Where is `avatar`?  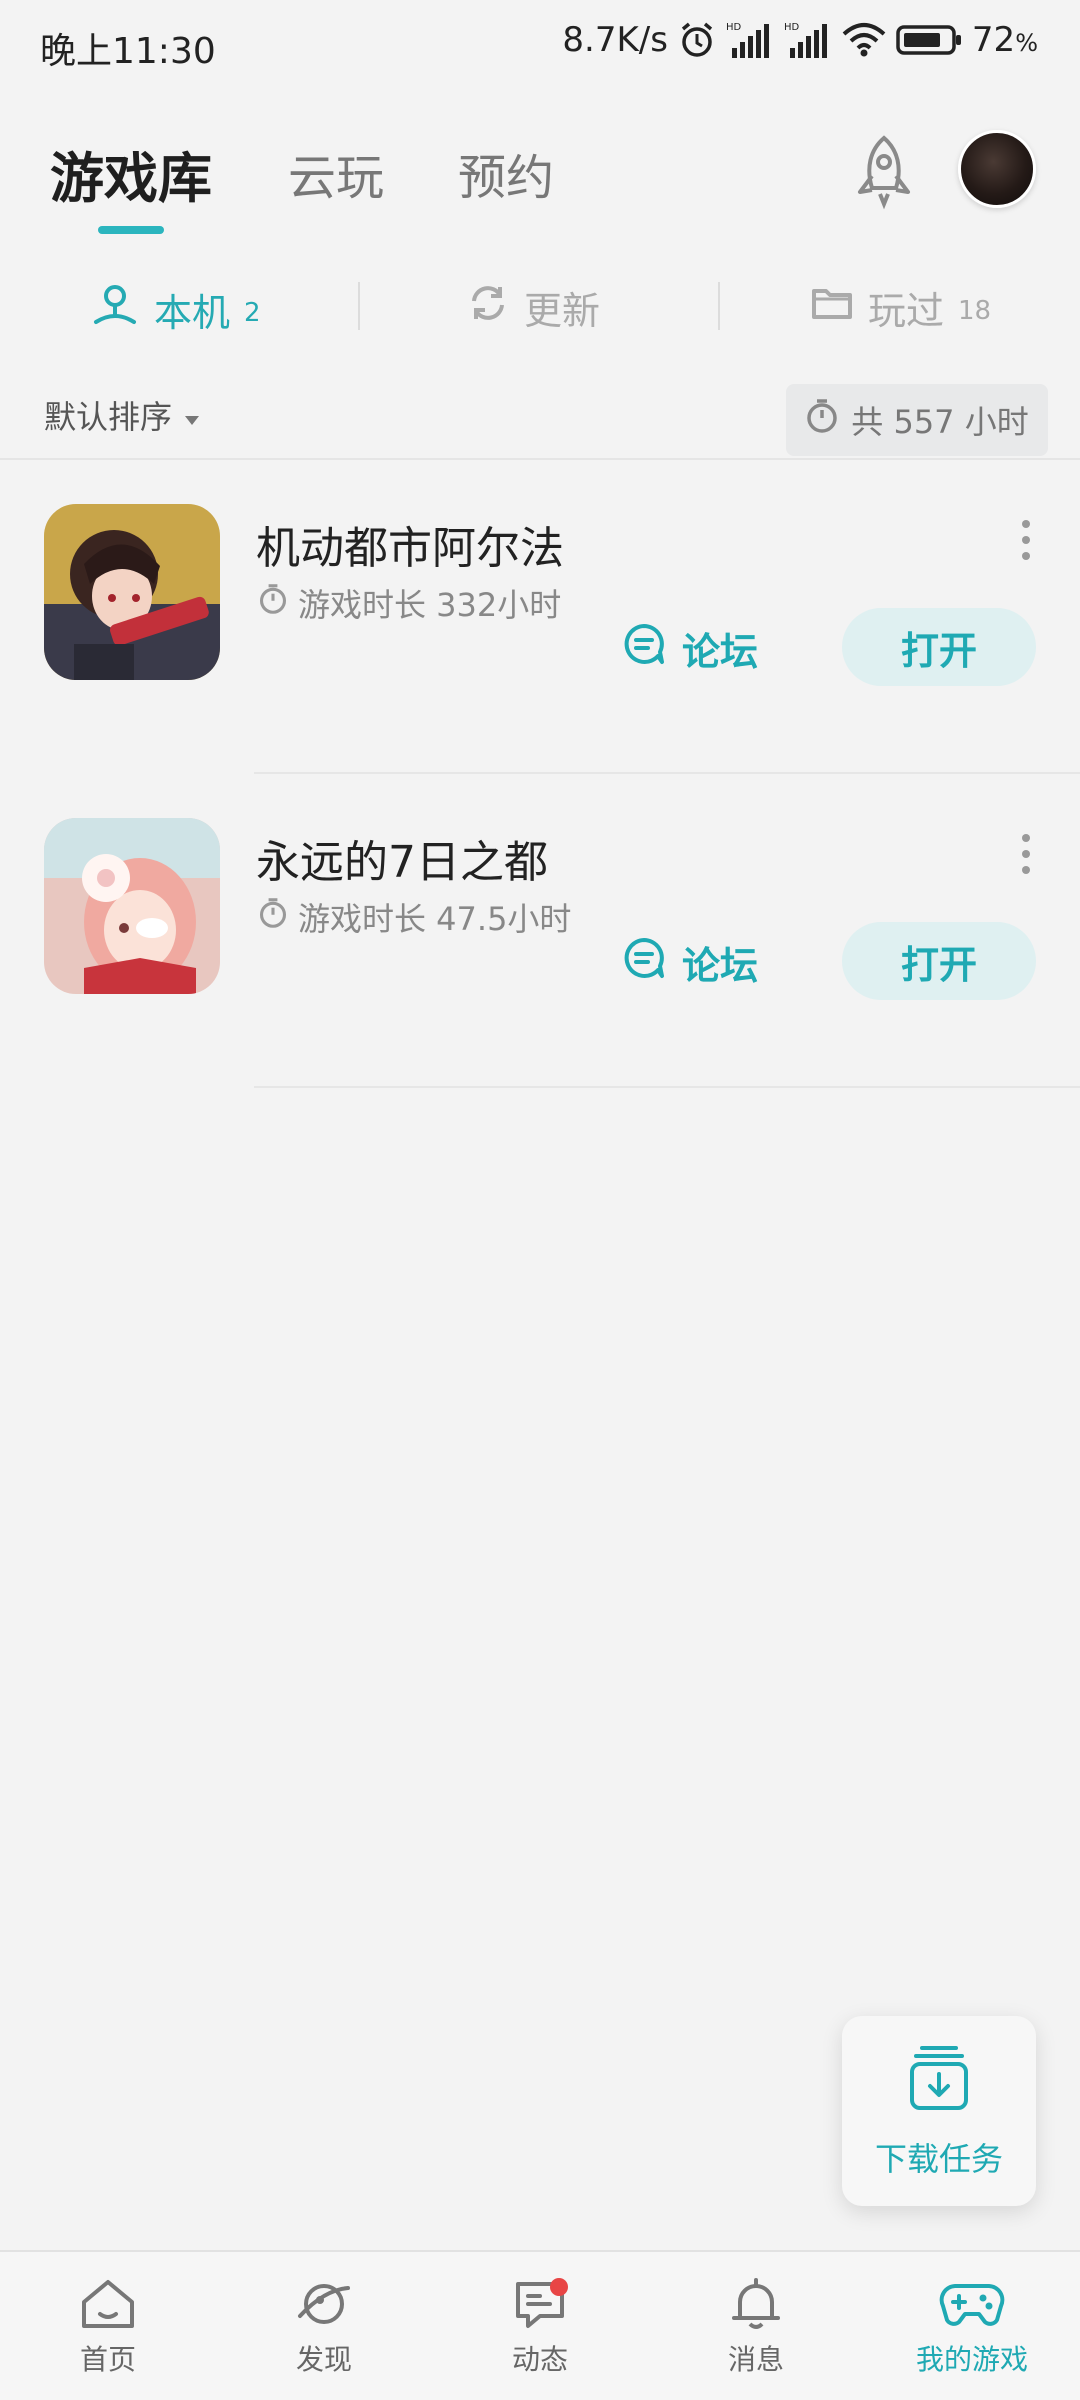 avatar is located at coordinates (997, 169).